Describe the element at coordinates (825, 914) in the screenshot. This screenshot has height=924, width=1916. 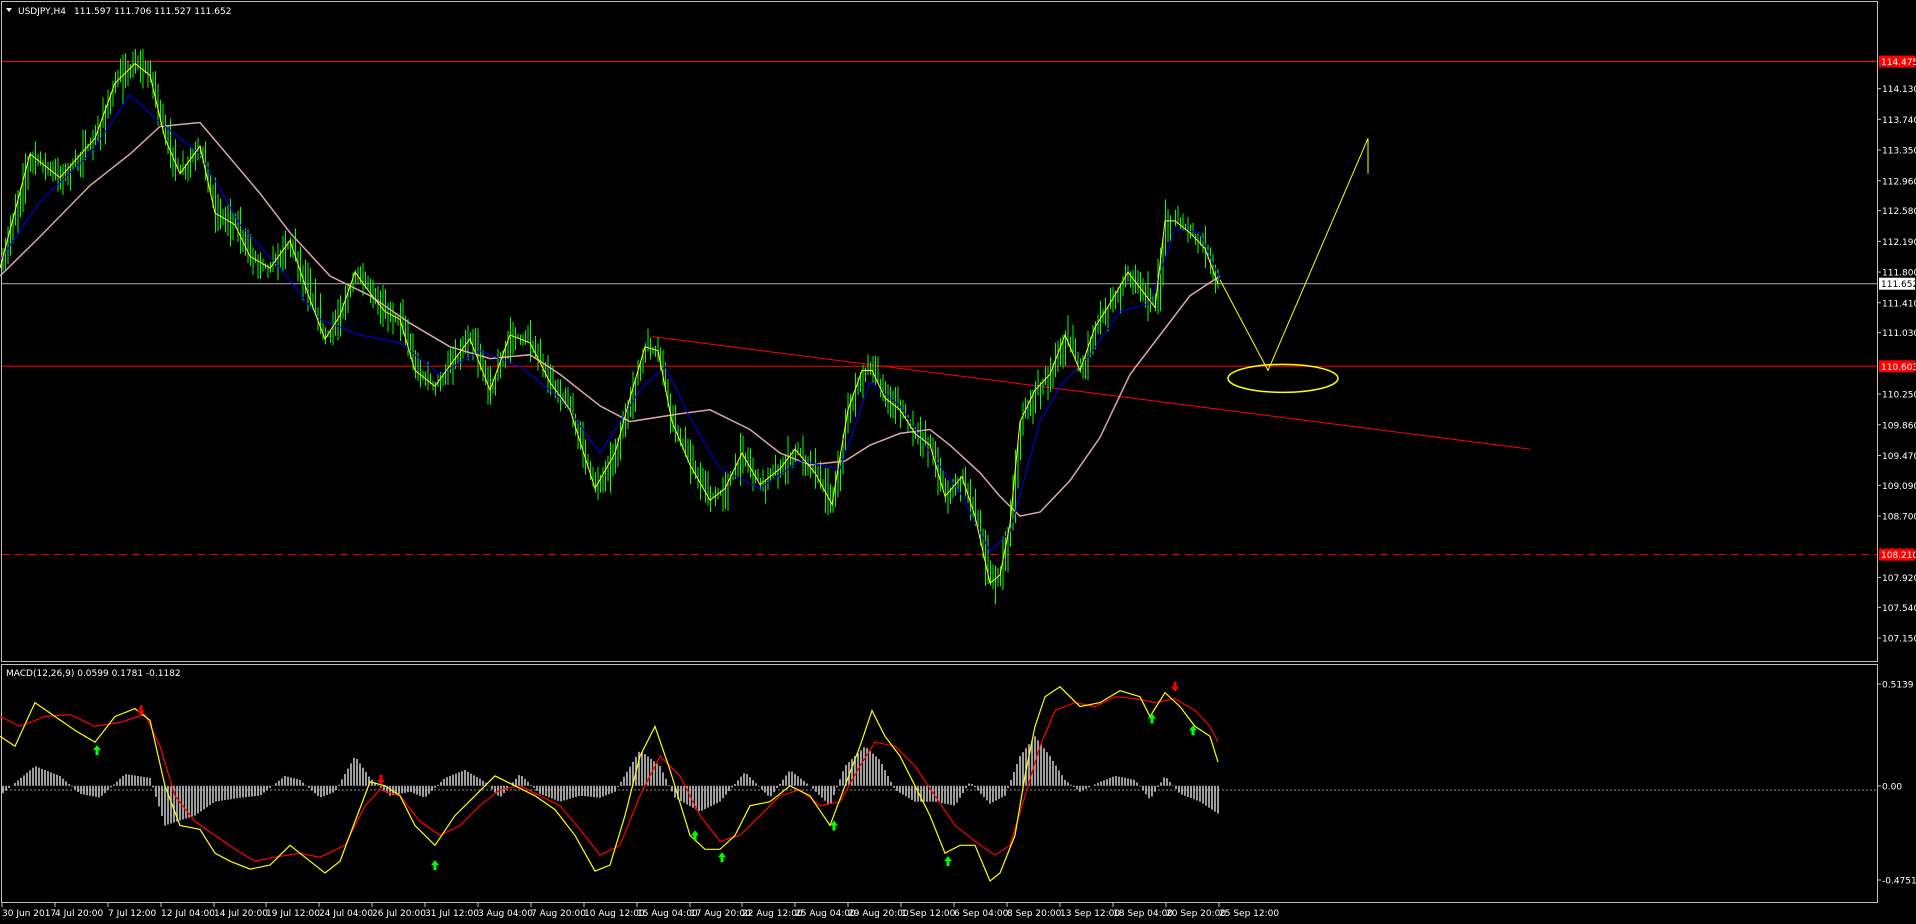
I see `time-tick-label-15: 25 Aug 04:00` at that location.